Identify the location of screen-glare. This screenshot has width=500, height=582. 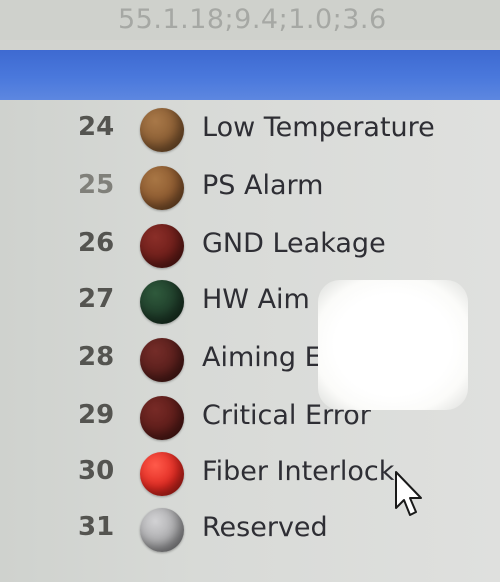
(393, 345).